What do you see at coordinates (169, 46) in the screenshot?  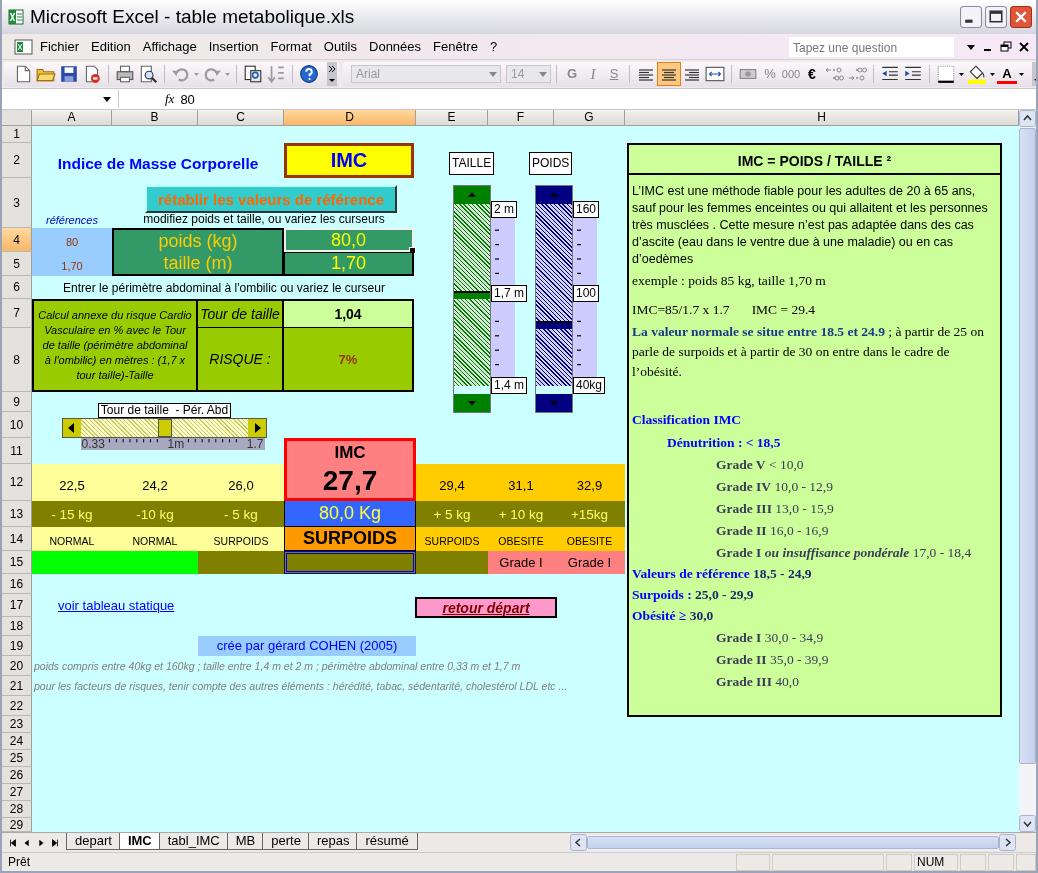 I see `menu-item: Affichage` at bounding box center [169, 46].